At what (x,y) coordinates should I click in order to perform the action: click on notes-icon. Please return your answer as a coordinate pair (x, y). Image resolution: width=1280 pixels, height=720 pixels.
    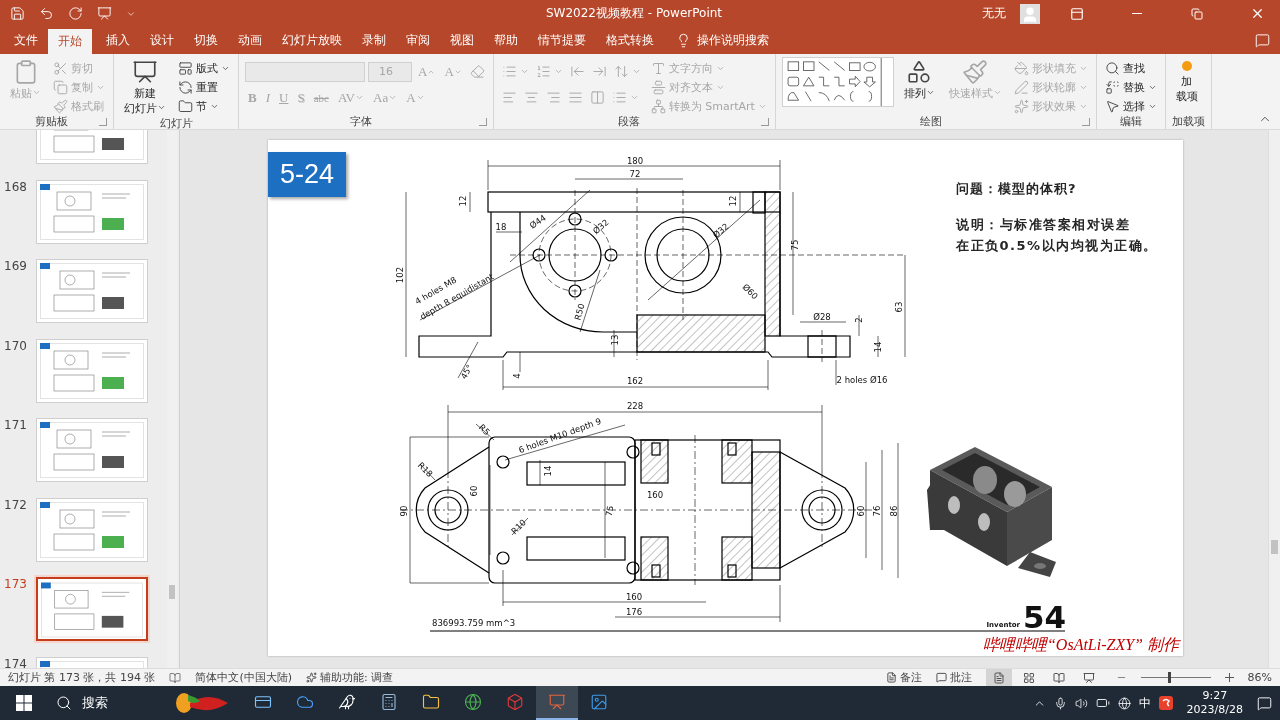
    Looking at the image, I should click on (891, 677).